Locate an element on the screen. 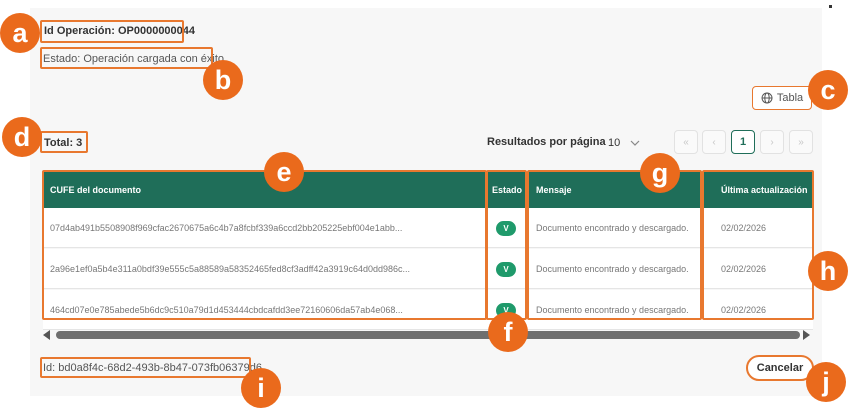 The image size is (851, 410). table-view-label: Tabla is located at coordinates (790, 98).